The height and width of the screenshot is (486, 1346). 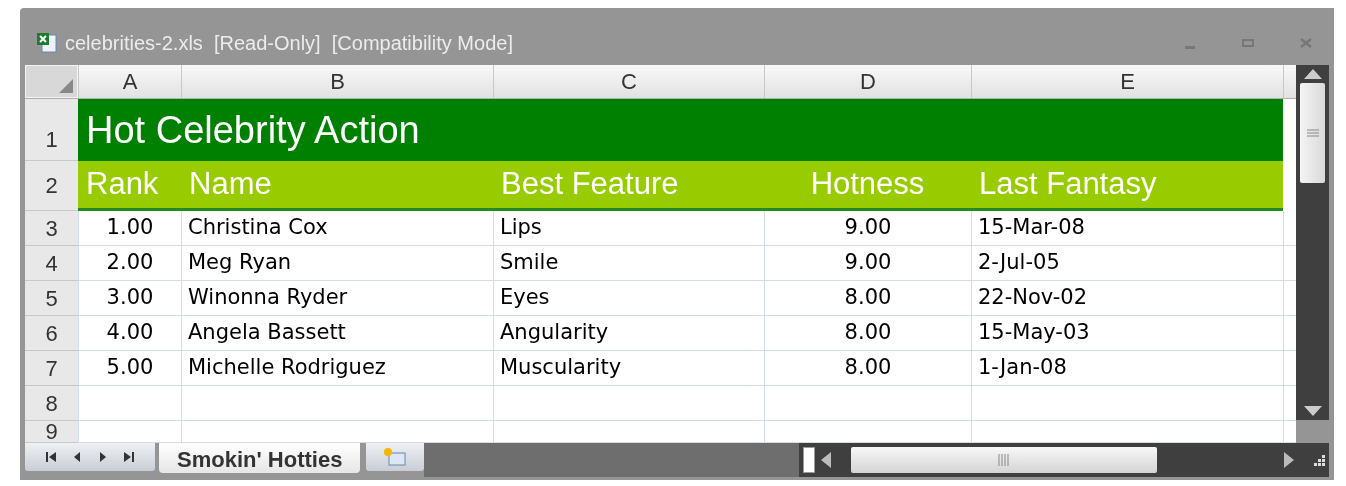 I want to click on table-cell: 15-May-03, so click(x=1127, y=333).